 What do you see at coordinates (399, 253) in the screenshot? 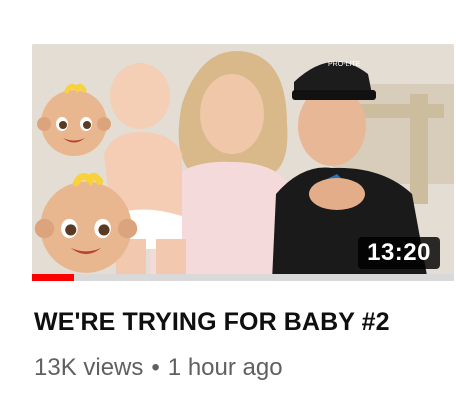
I see `duration-badge: 13:20` at bounding box center [399, 253].